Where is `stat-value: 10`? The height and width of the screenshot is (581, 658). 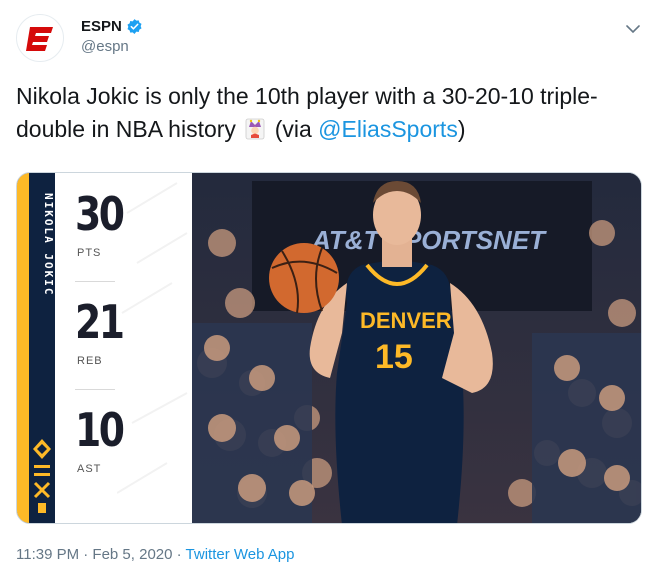
stat-value: 10 is located at coordinates (100, 430).